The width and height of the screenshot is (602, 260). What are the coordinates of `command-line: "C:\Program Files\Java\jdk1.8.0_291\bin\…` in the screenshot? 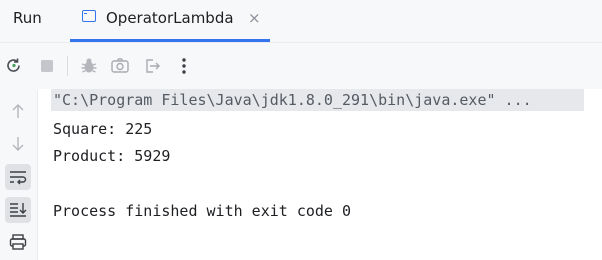 It's located at (292, 100).